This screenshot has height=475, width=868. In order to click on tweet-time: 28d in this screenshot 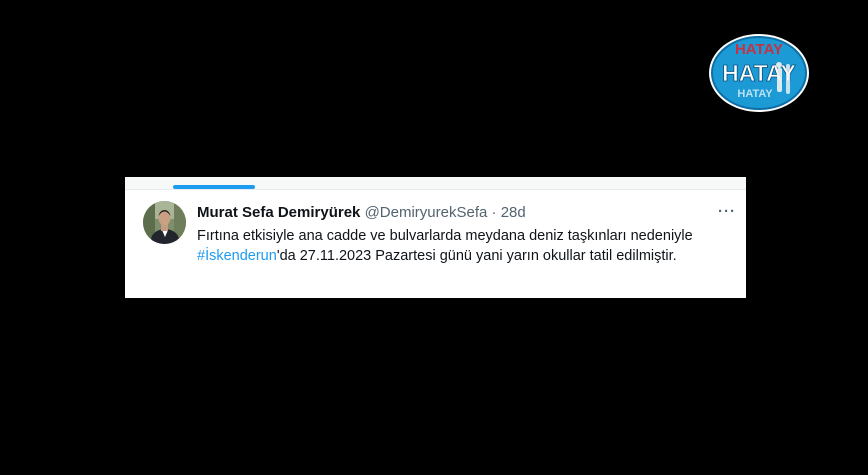, I will do `click(513, 212)`.